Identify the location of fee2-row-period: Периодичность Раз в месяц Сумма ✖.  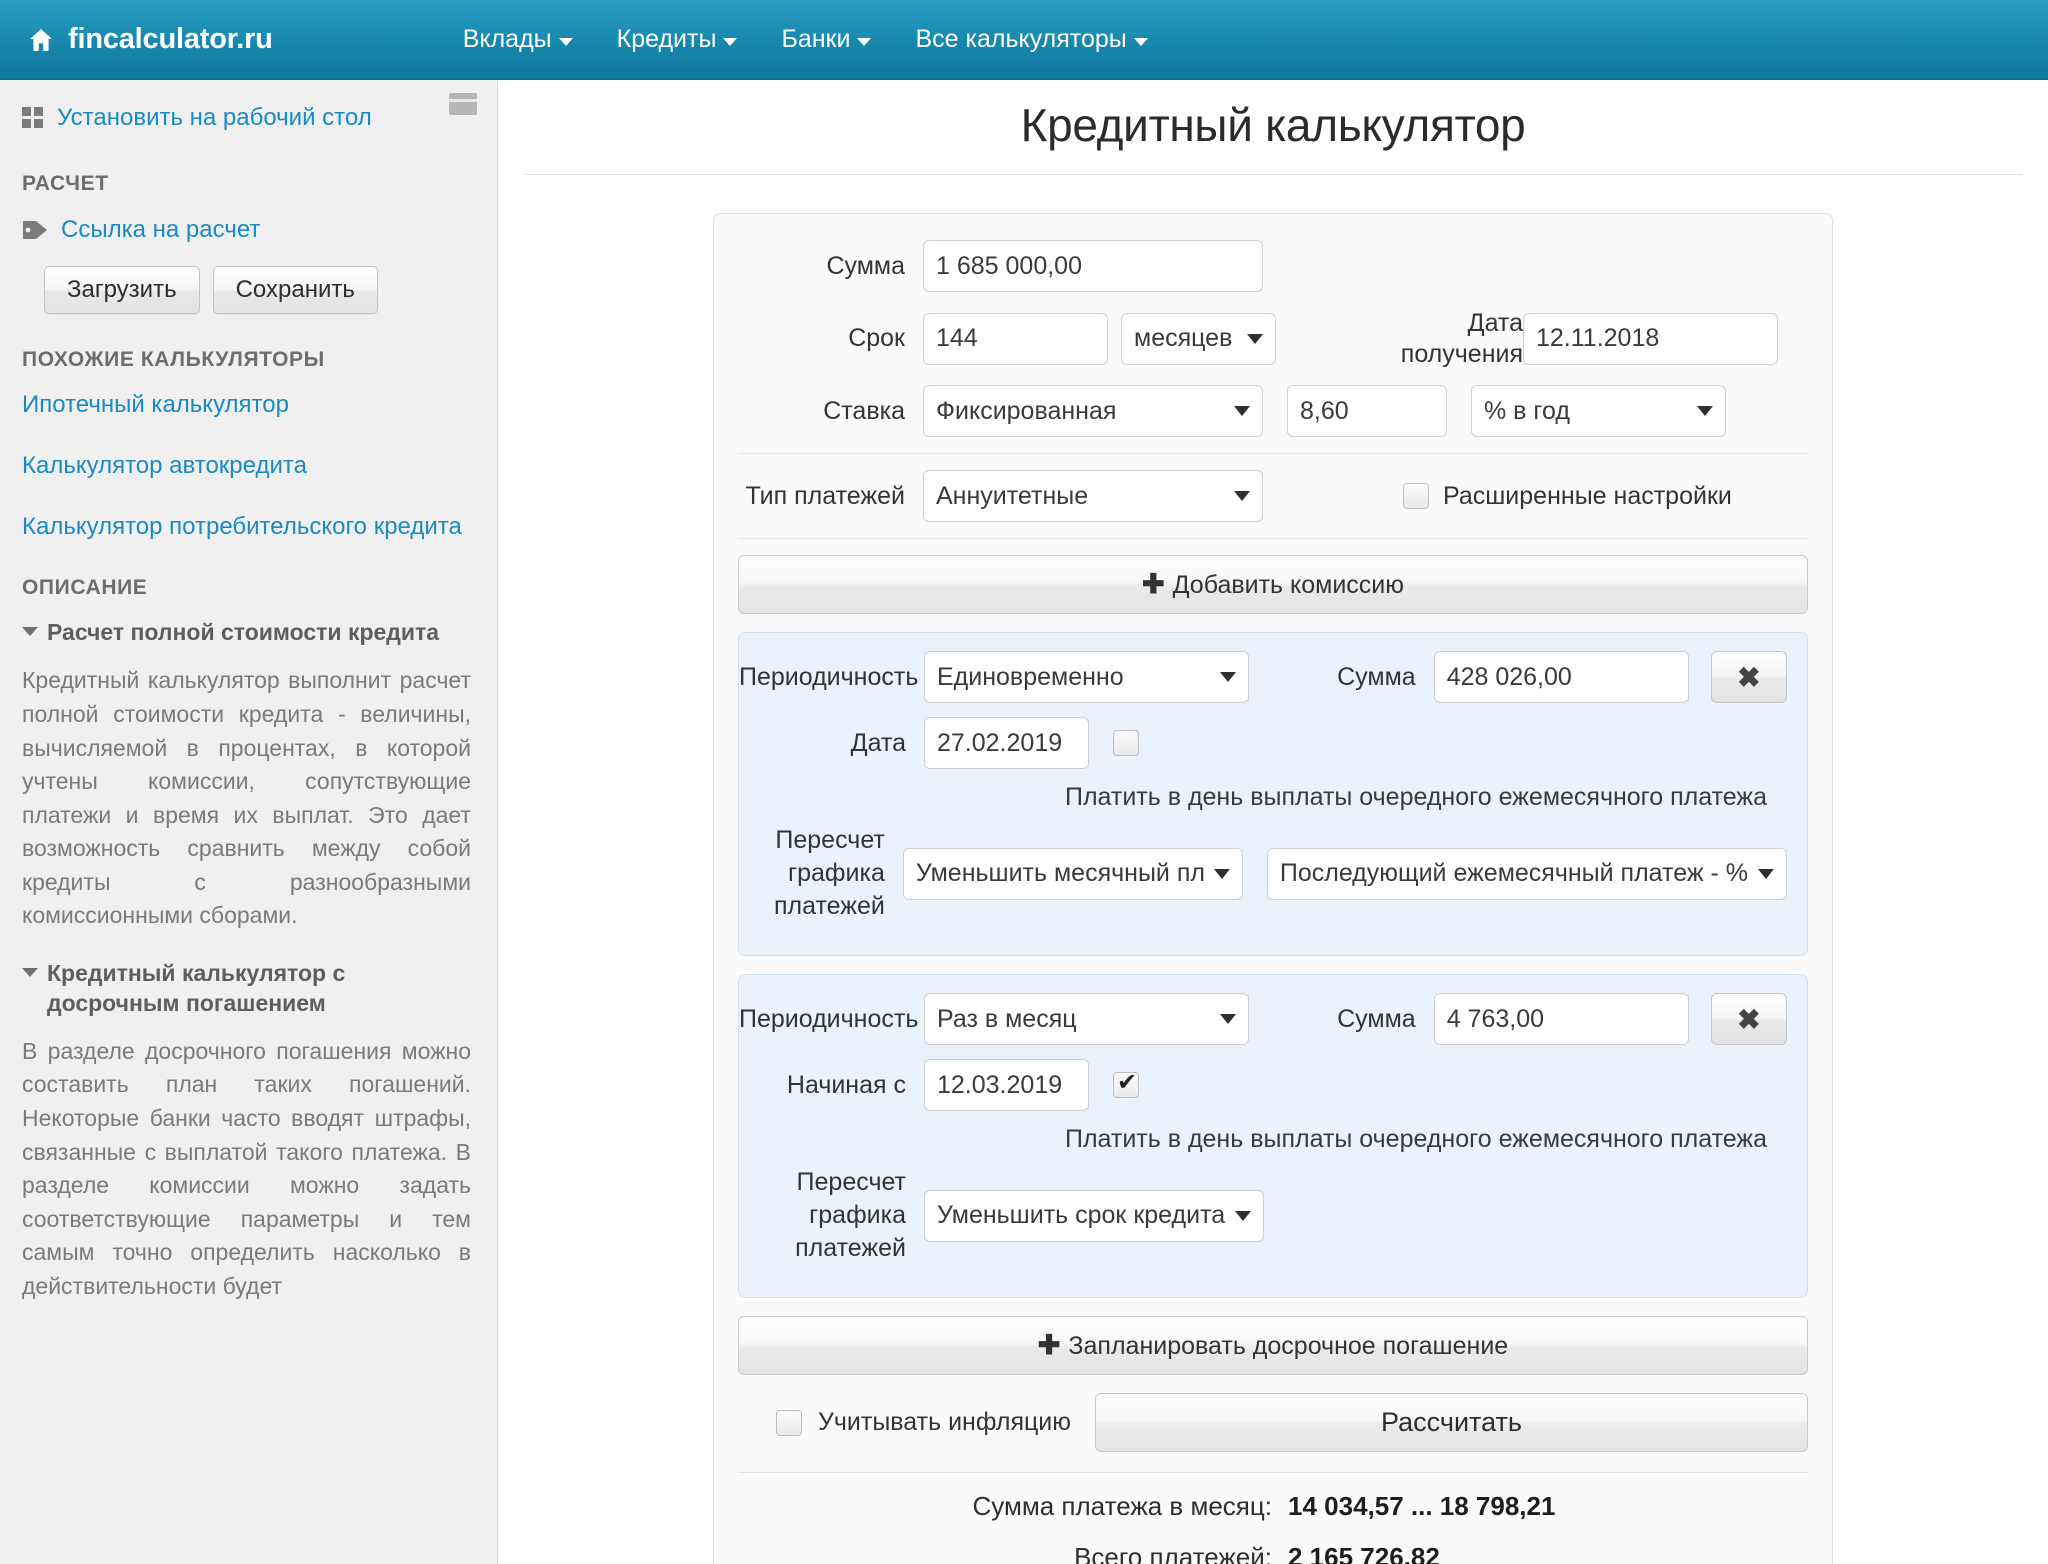
(1263, 1019).